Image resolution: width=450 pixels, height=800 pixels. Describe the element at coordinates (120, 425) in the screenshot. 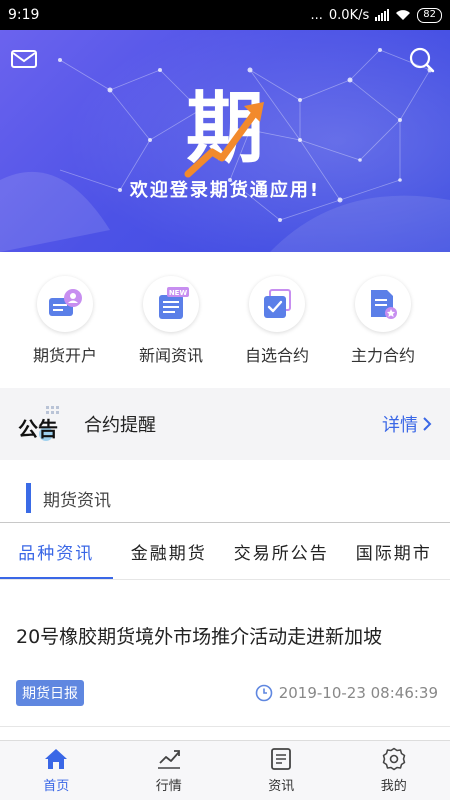

I see `notice-text: 合约提醒` at that location.